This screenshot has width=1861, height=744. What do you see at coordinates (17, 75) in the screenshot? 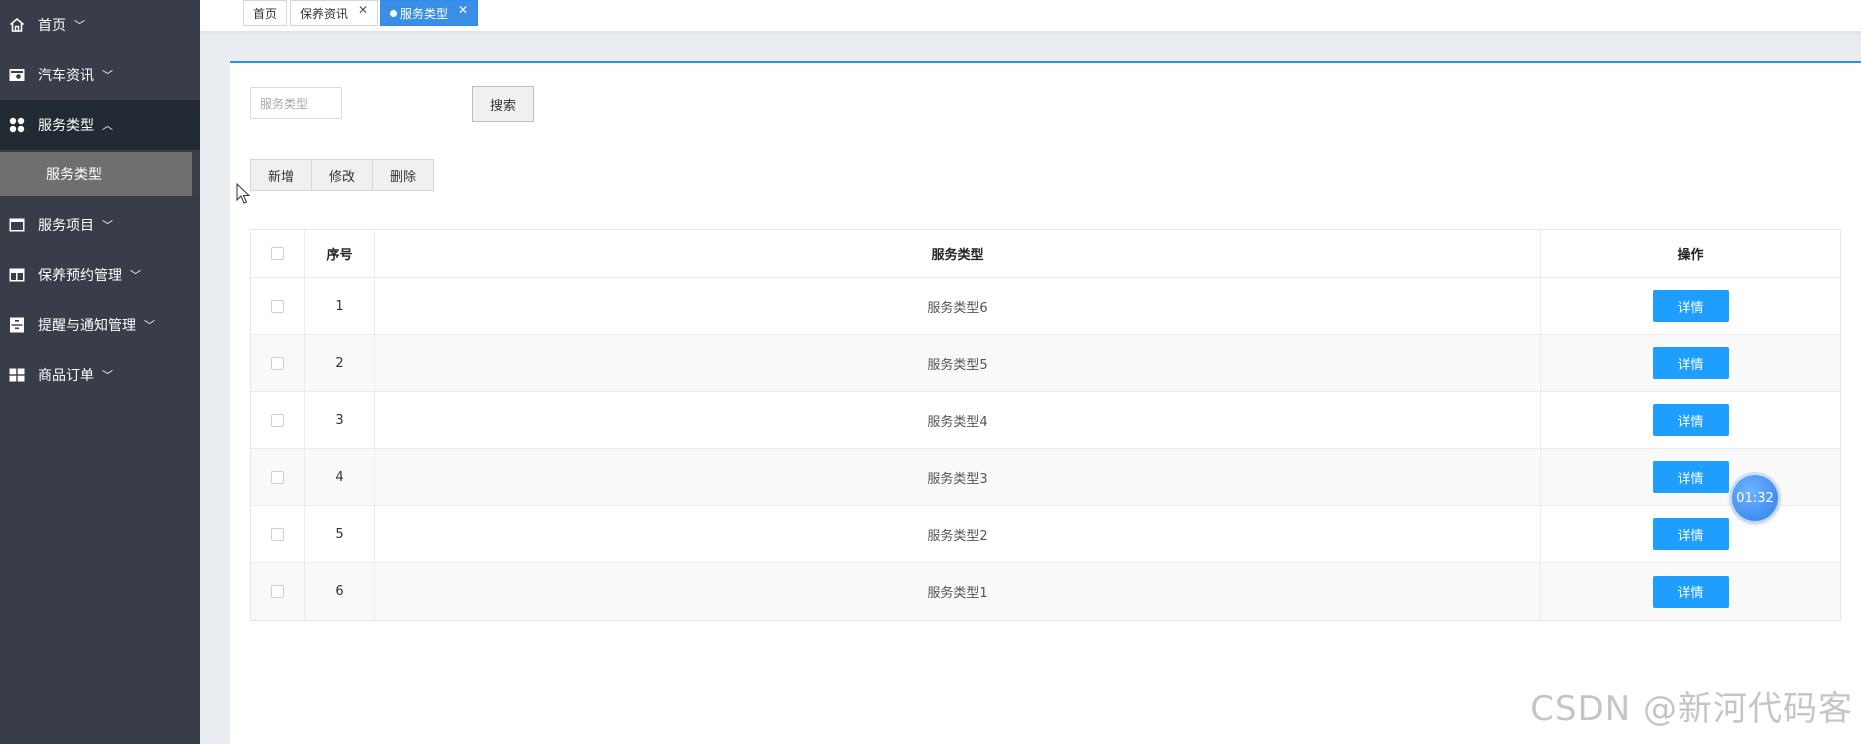
I see `news-icon` at bounding box center [17, 75].